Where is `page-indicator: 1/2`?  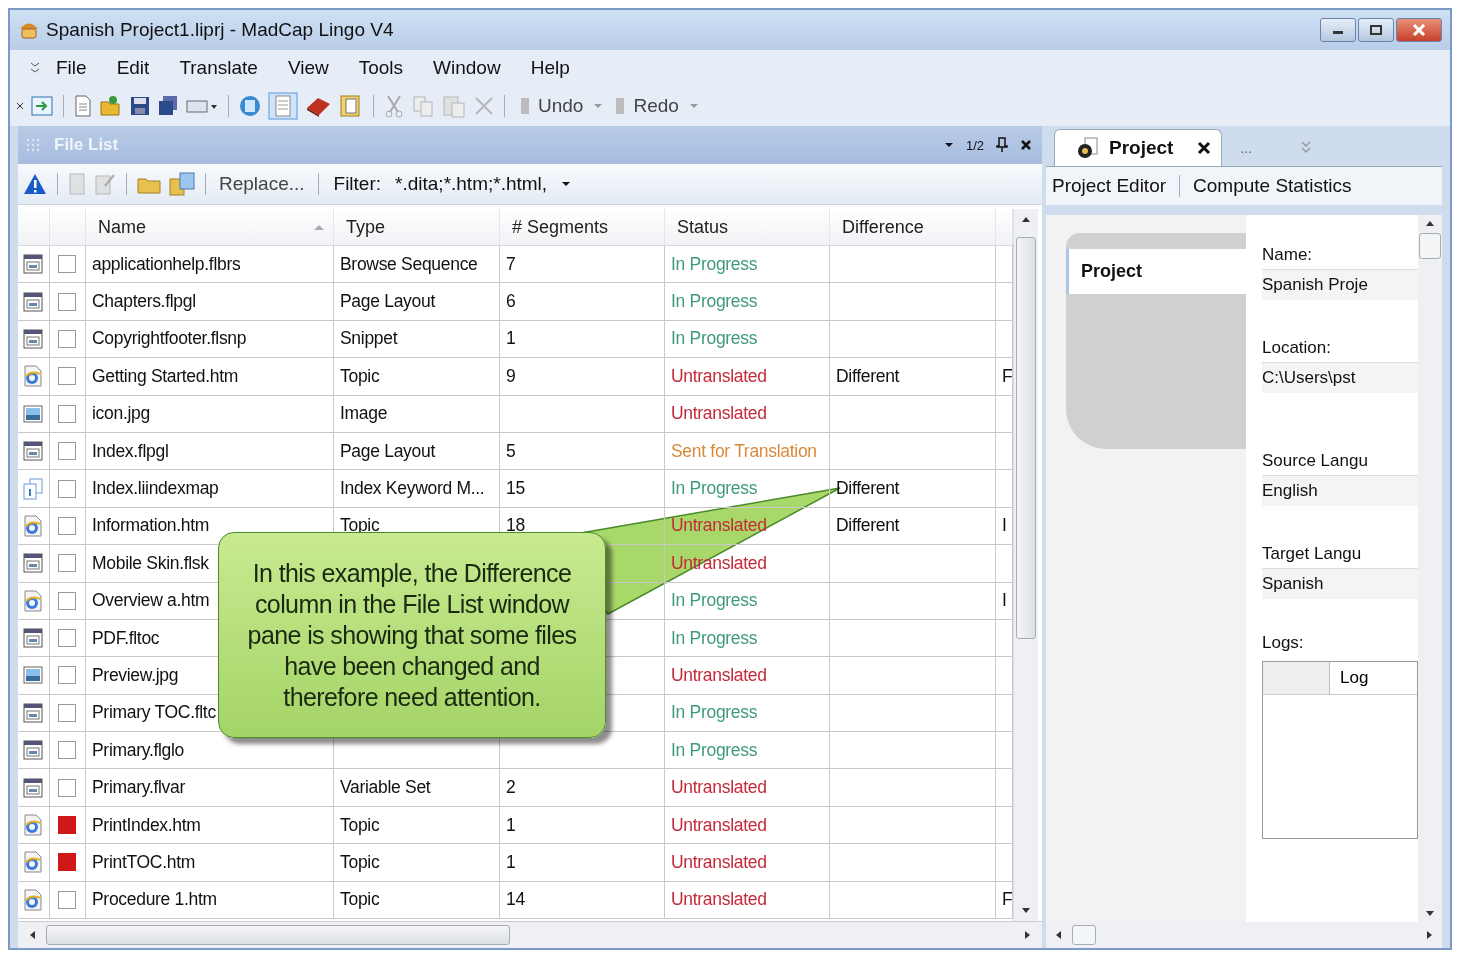 page-indicator: 1/2 is located at coordinates (974, 145).